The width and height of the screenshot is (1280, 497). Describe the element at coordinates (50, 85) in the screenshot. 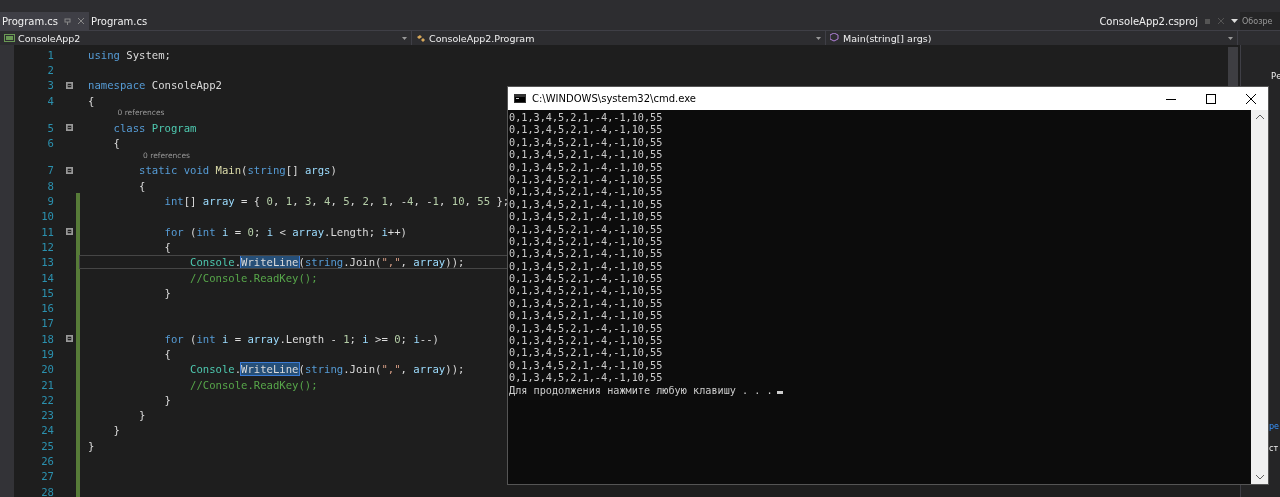

I see `line-number: 3` at that location.